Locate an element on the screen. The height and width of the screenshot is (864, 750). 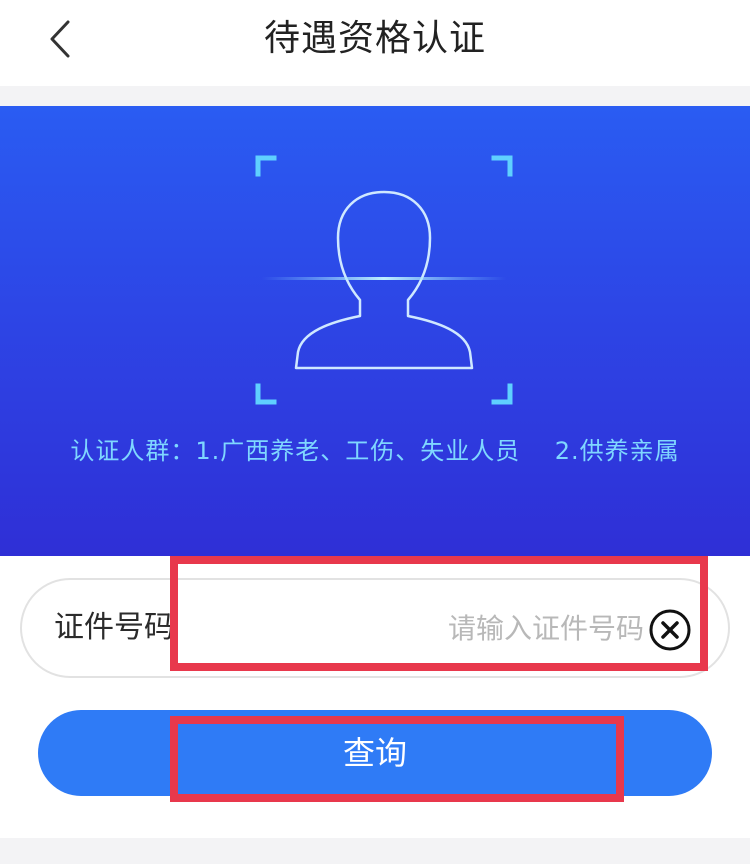
clear-circle-icon is located at coordinates (670, 630).